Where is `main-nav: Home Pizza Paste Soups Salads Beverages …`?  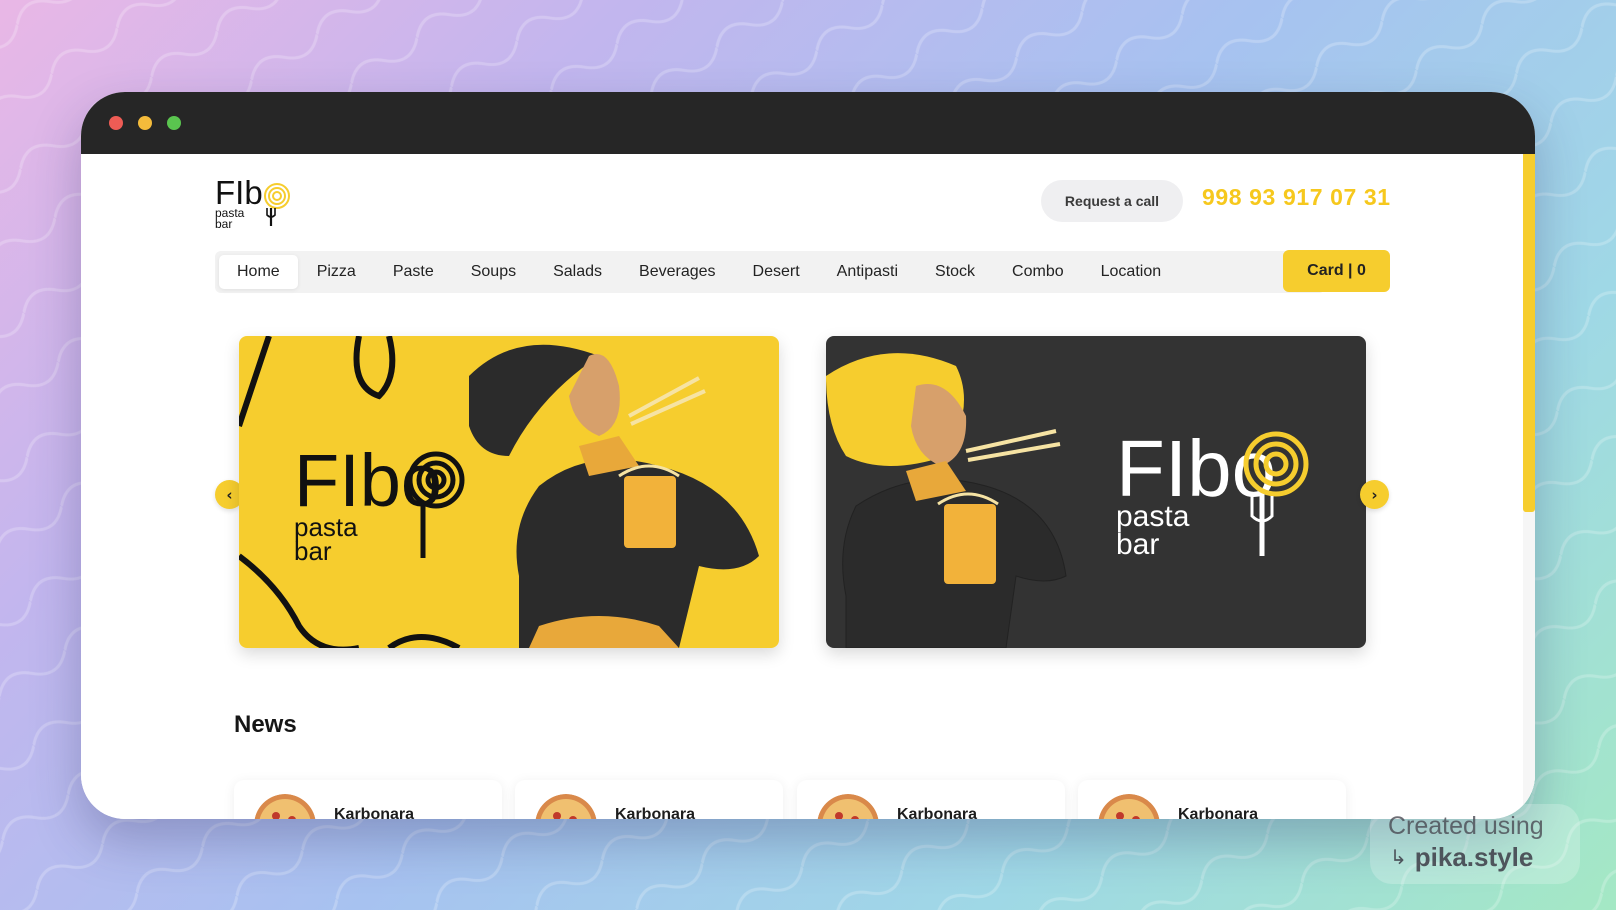
main-nav: Home Pizza Paste Soups Salads Beverages … is located at coordinates (770, 272).